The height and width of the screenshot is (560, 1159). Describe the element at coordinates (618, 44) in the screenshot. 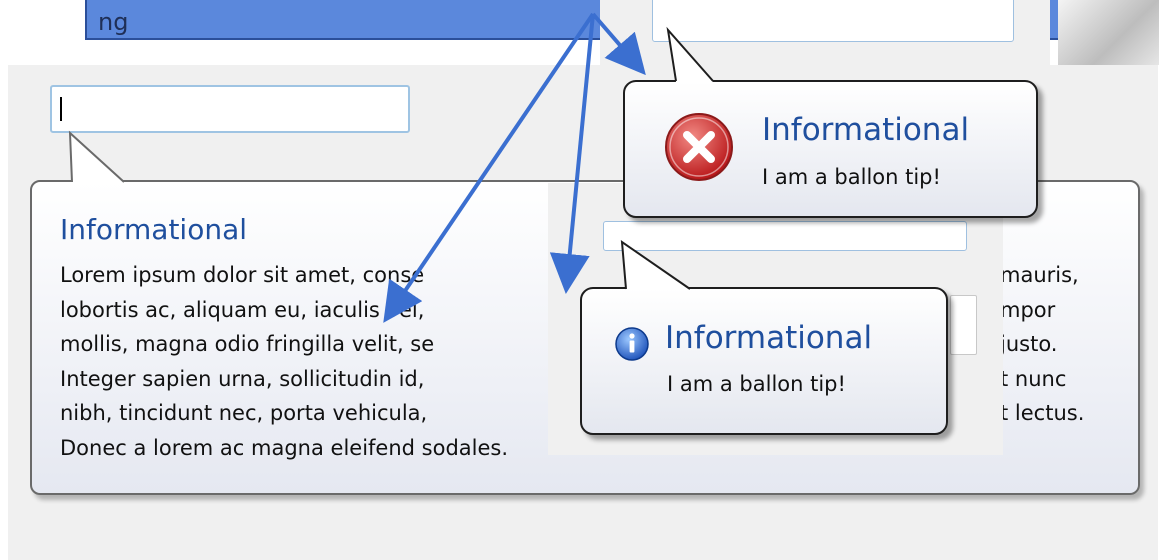

I see `arrow-to-error-balloon` at that location.